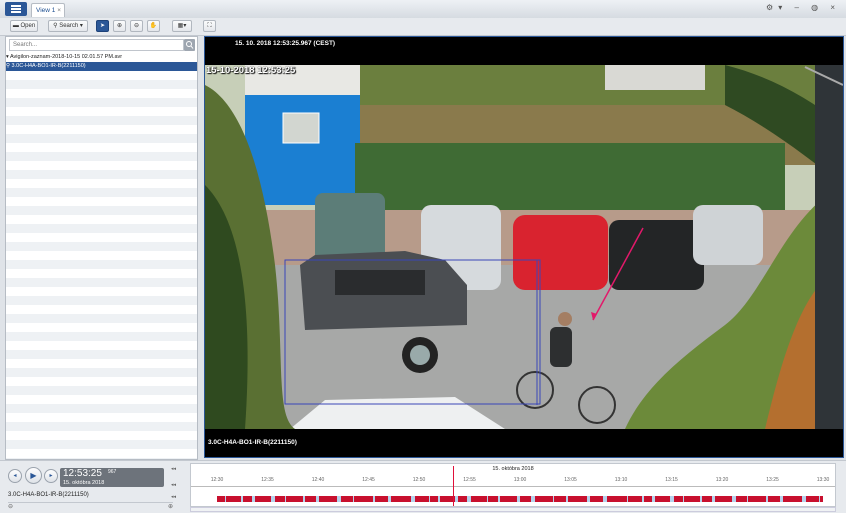 The image size is (846, 513). Describe the element at coordinates (285, 43) in the screenshot. I see `video-timestamp: 15. 10. 2018 12:53:25.967 (CEST)` at that location.